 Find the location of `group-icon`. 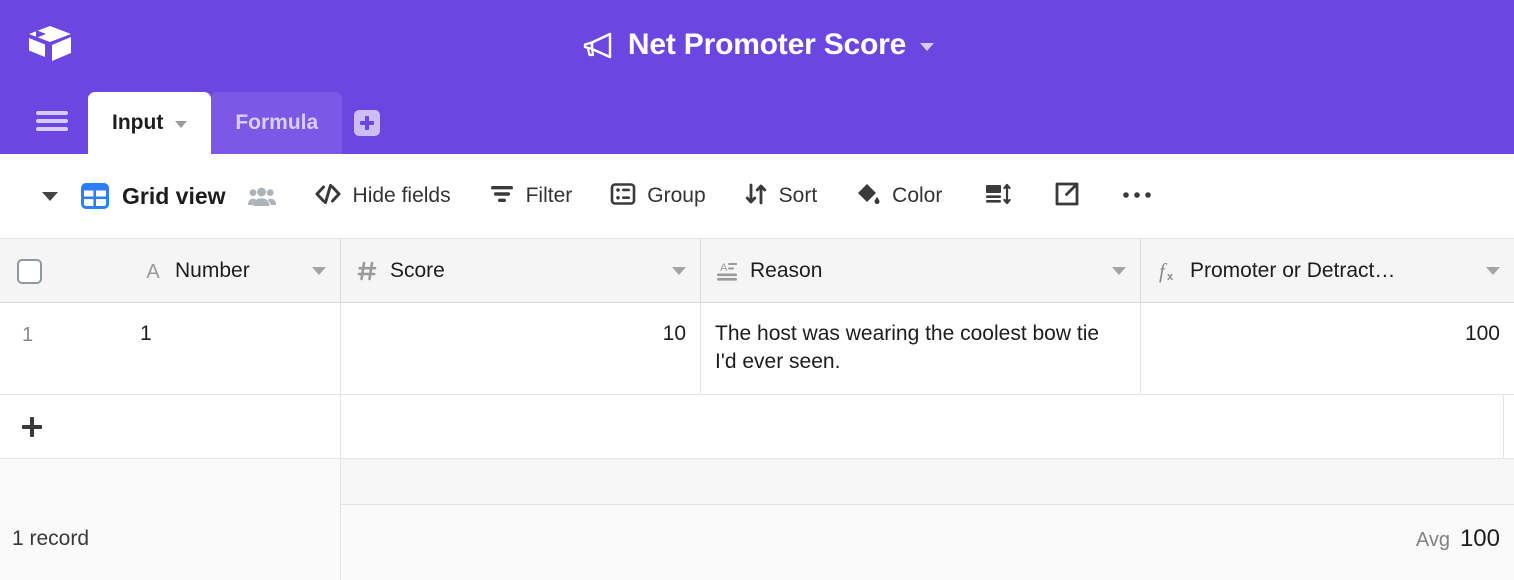

group-icon is located at coordinates (623, 196).